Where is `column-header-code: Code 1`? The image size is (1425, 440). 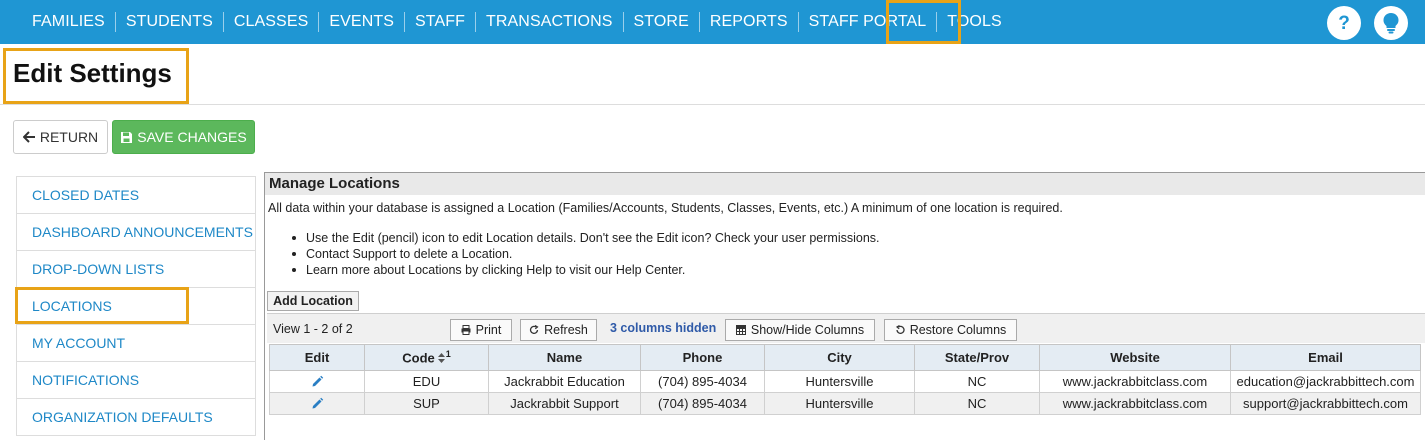 column-header-code: Code 1 is located at coordinates (426, 357).